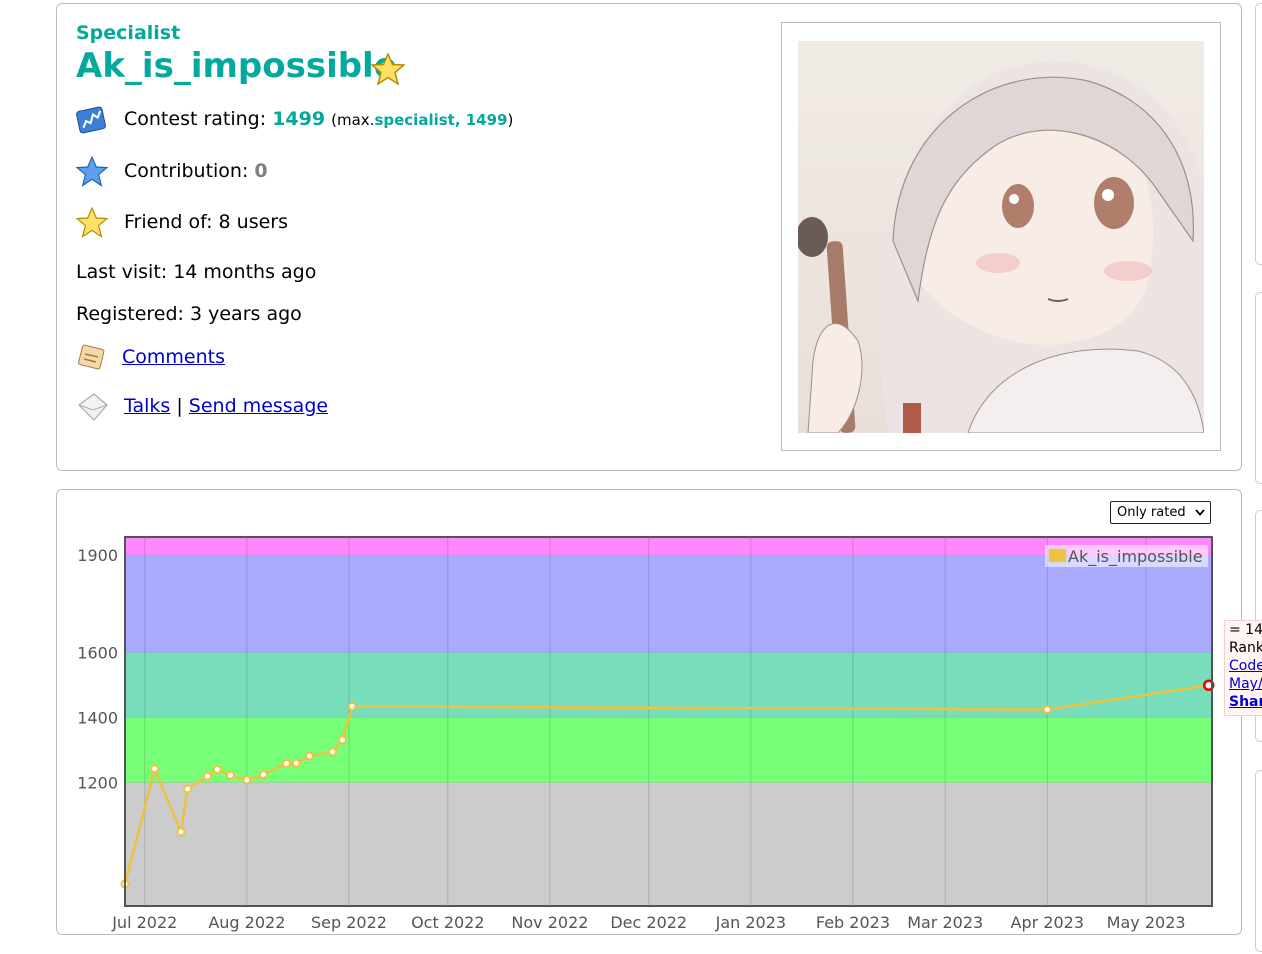  I want to click on legend-swatch, so click(1057, 555).